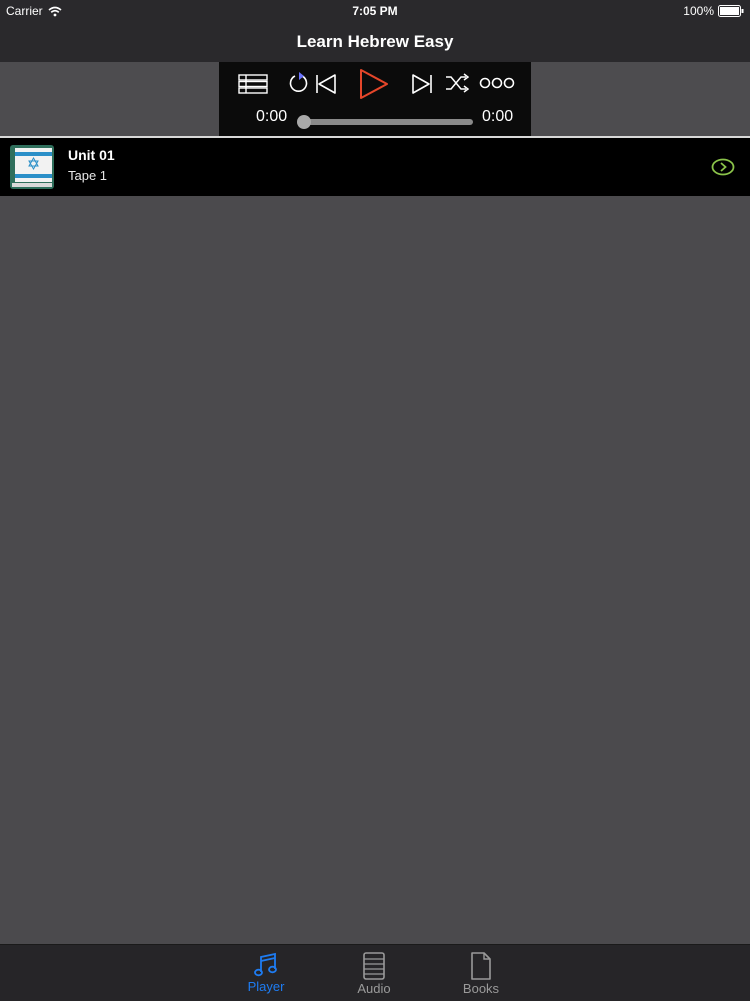 This screenshot has height=1001, width=750. Describe the element at coordinates (375, 167) in the screenshot. I see `list-item: Unit 01 Tape 1` at that location.